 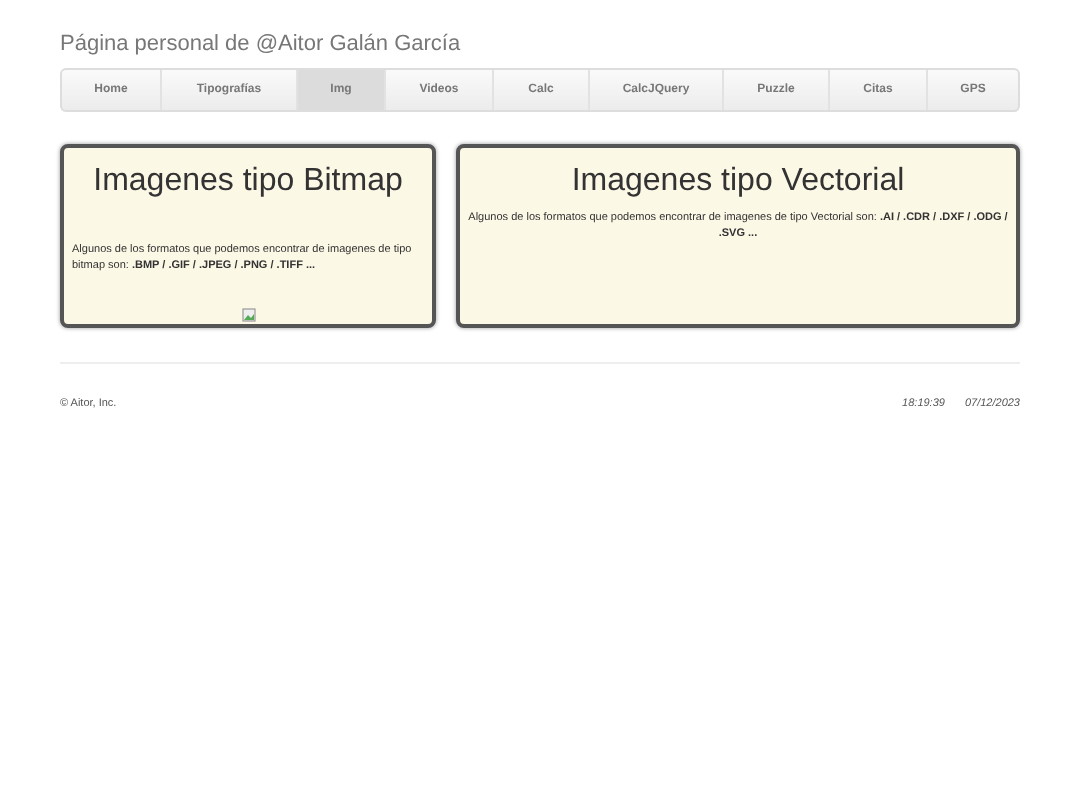 What do you see at coordinates (261, 44) in the screenshot?
I see `page-title: Página personal de @Aitor Galán García` at bounding box center [261, 44].